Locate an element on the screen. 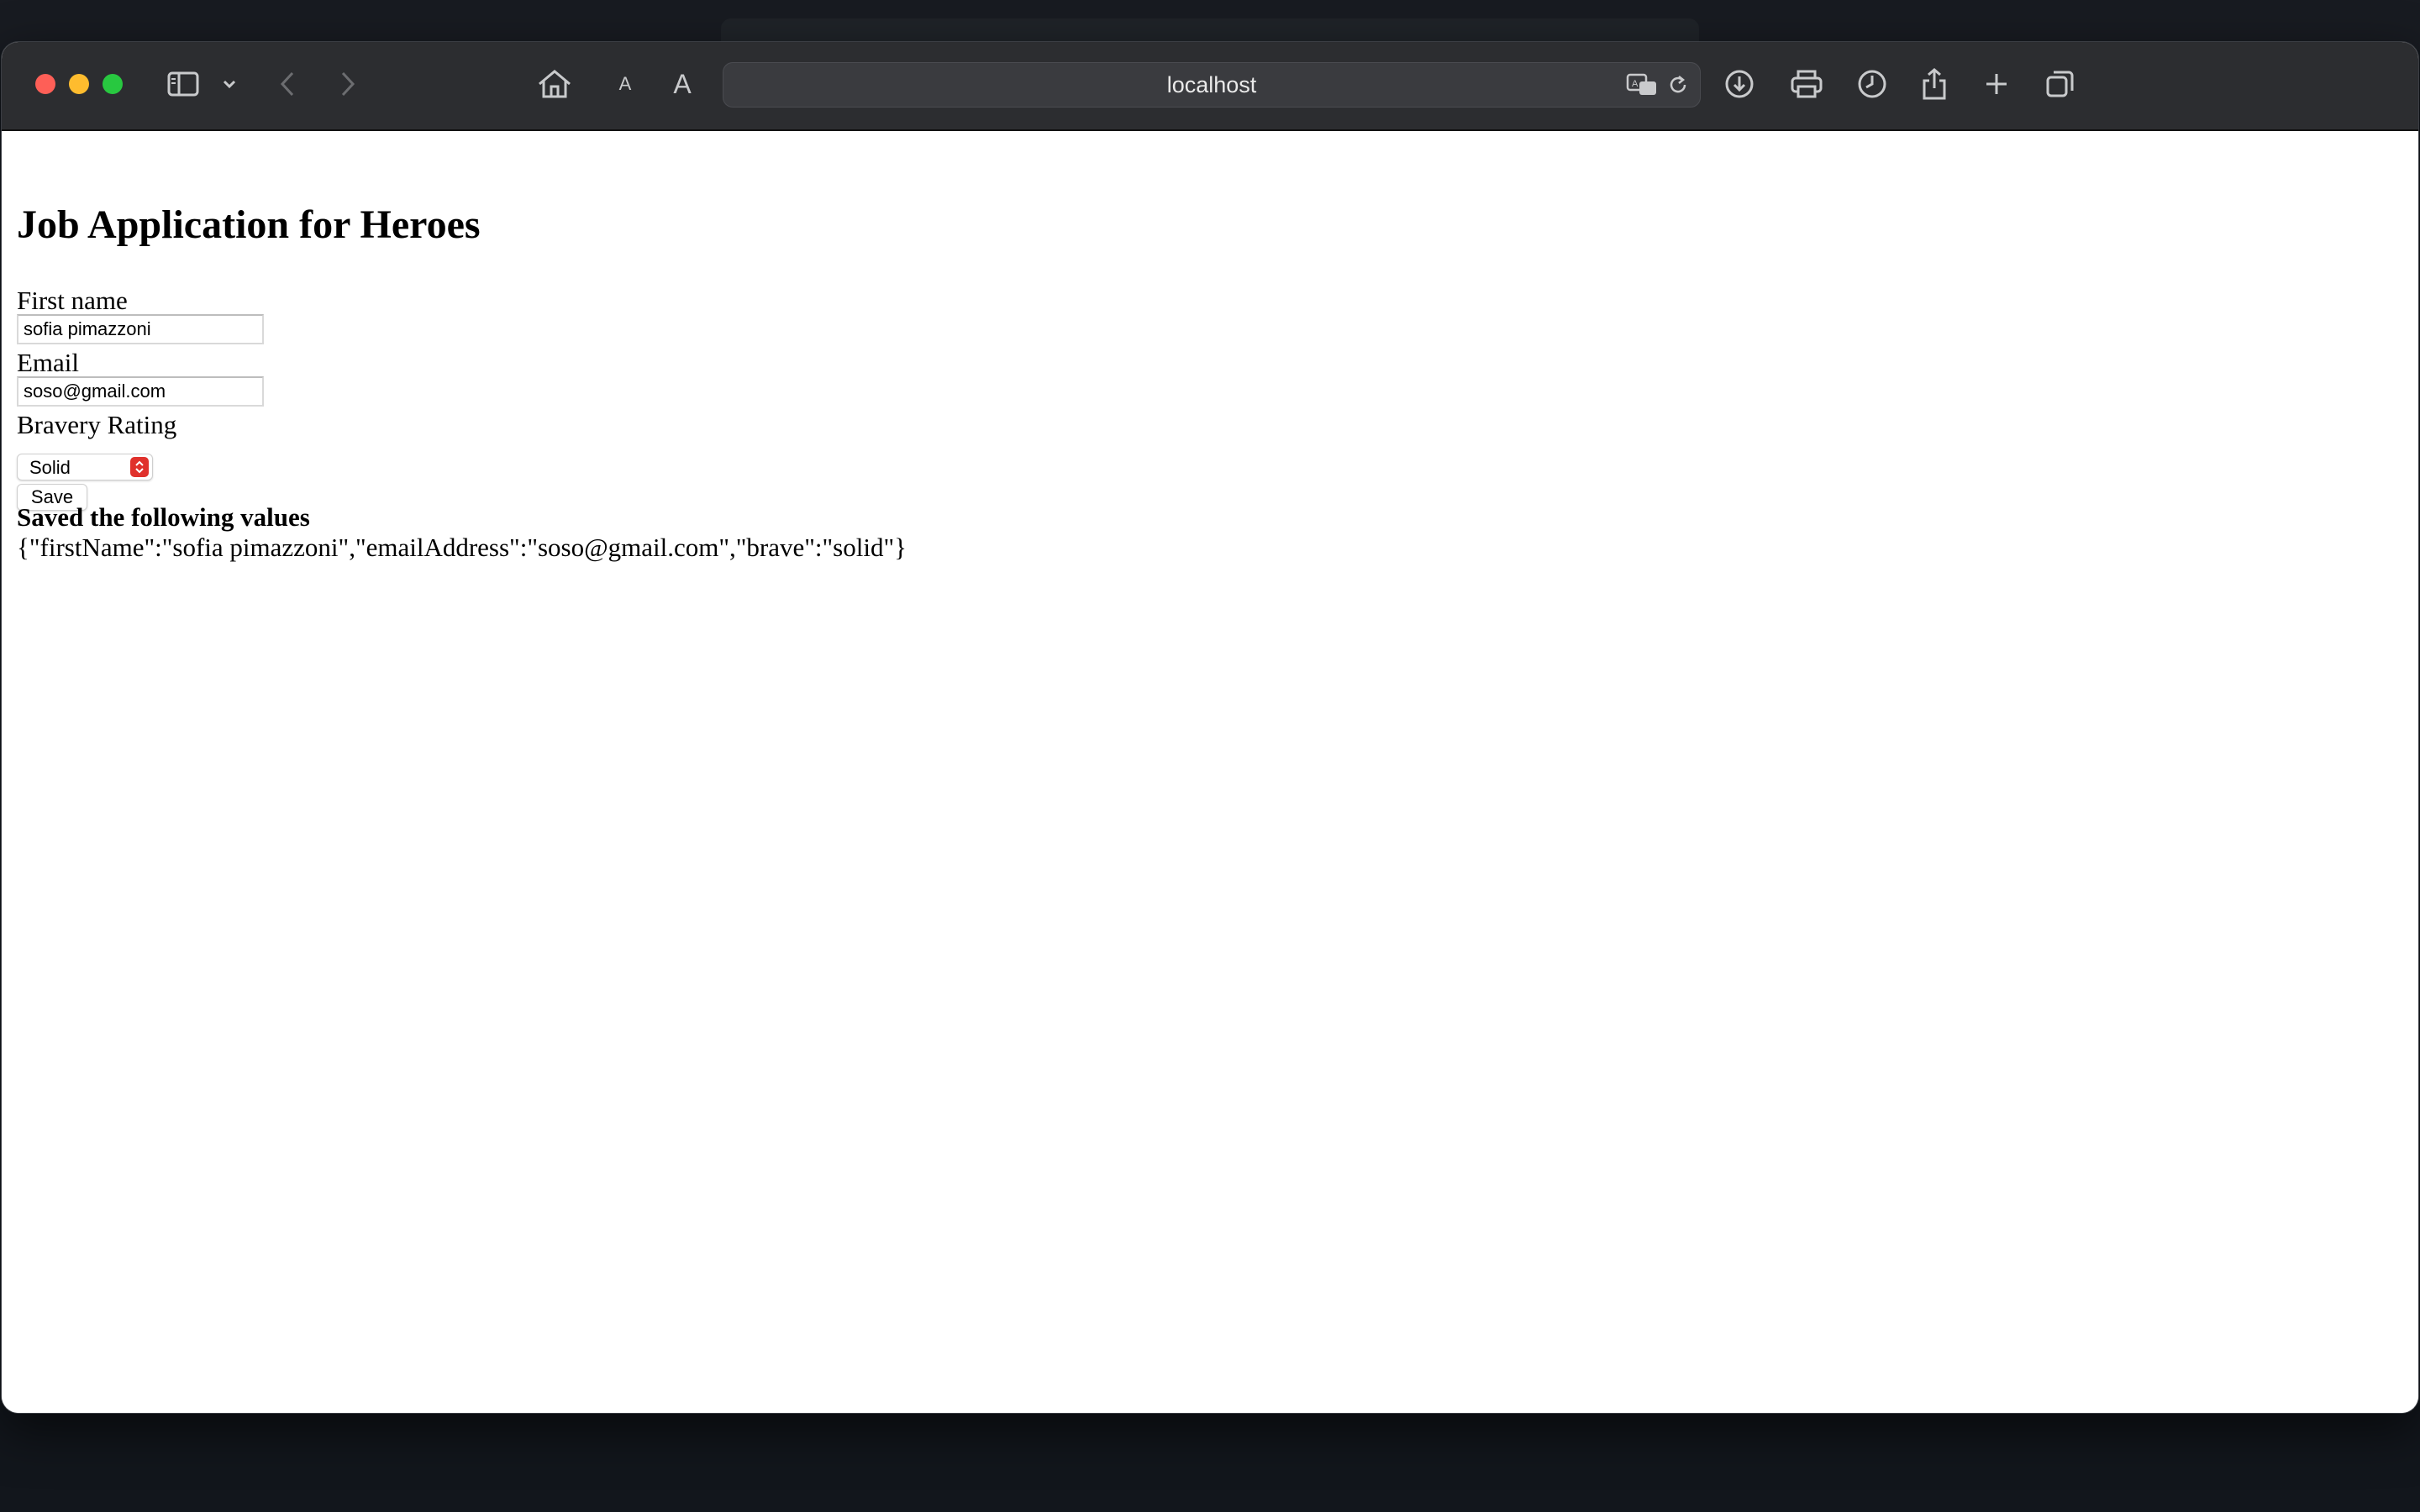  tabs-overview-icon is located at coordinates (2060, 84).